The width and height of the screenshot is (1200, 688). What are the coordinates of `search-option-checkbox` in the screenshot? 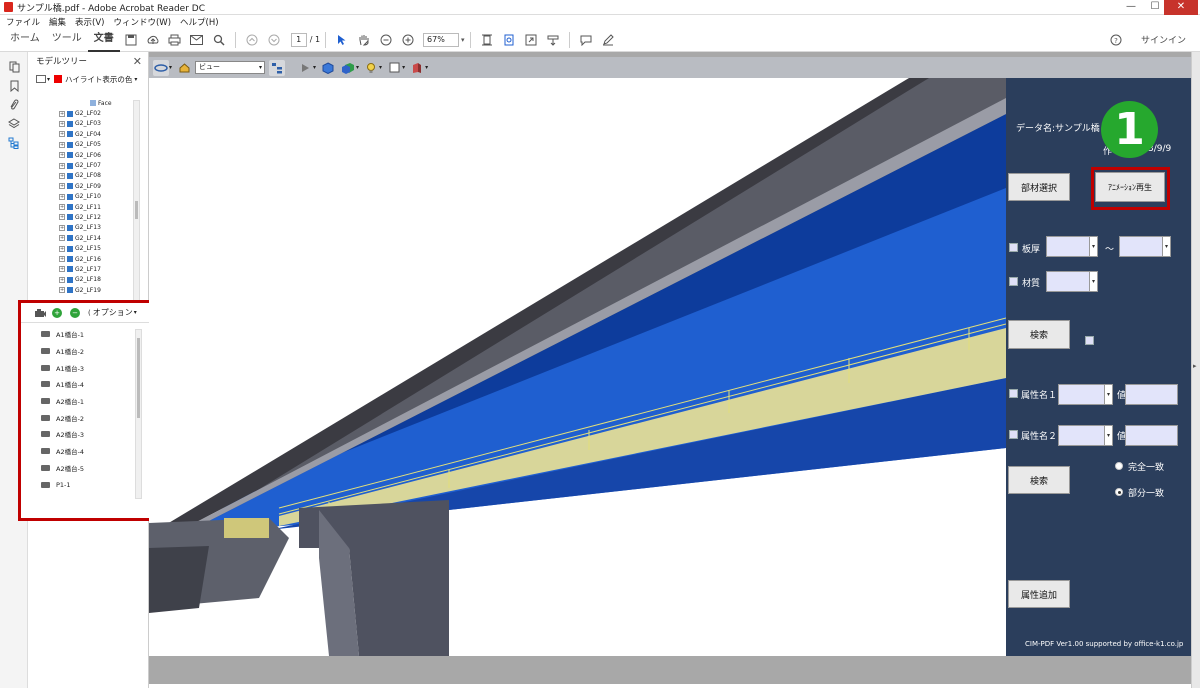 It's located at (1089, 340).